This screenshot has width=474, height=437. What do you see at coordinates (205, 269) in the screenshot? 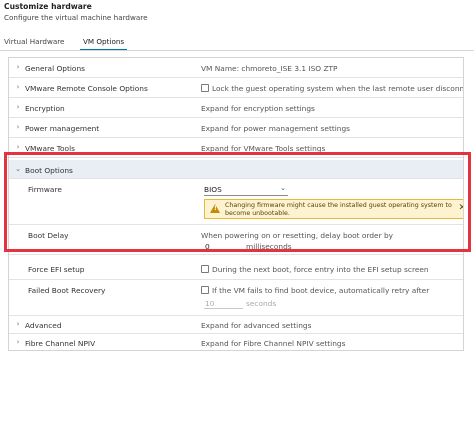
I see `force-efi-checkbox` at bounding box center [205, 269].